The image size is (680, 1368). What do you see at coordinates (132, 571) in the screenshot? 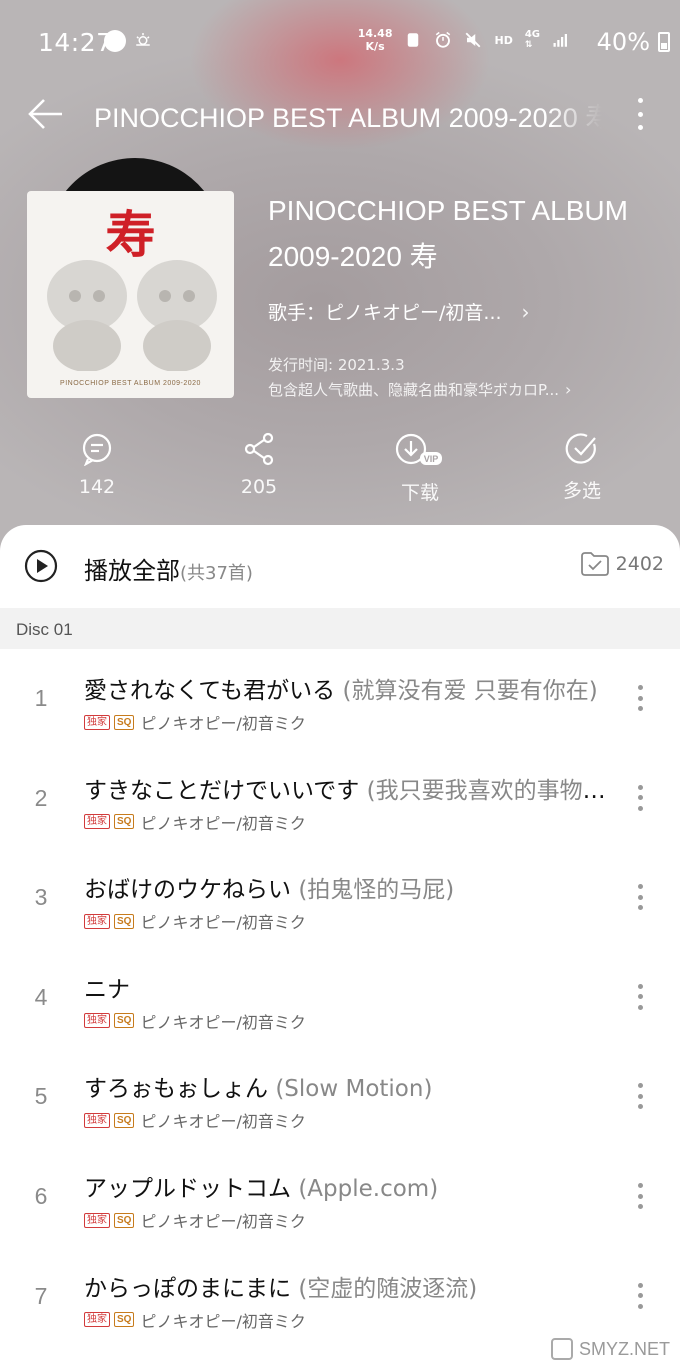
I see `play-all-text: 播放全部` at bounding box center [132, 571].